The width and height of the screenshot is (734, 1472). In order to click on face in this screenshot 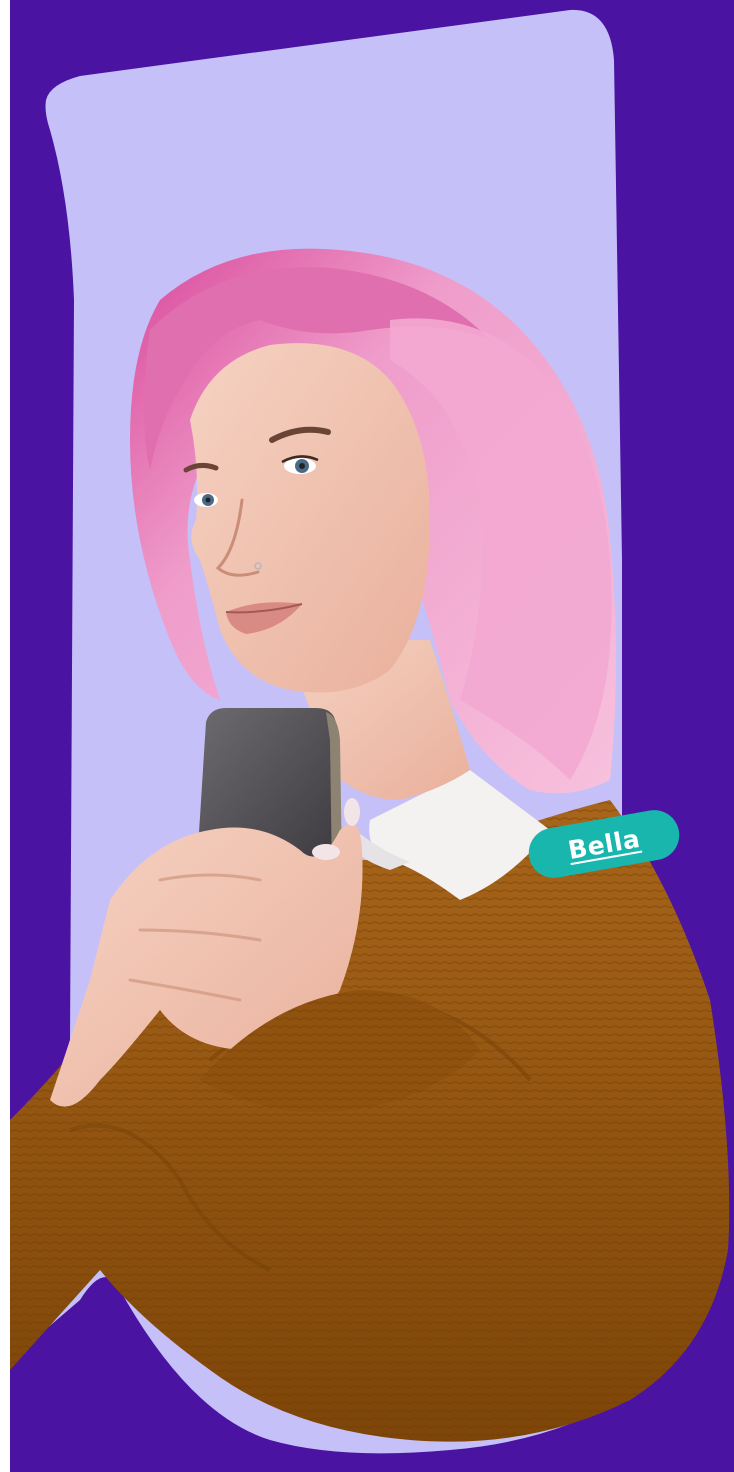, I will do `click(310, 518)`.